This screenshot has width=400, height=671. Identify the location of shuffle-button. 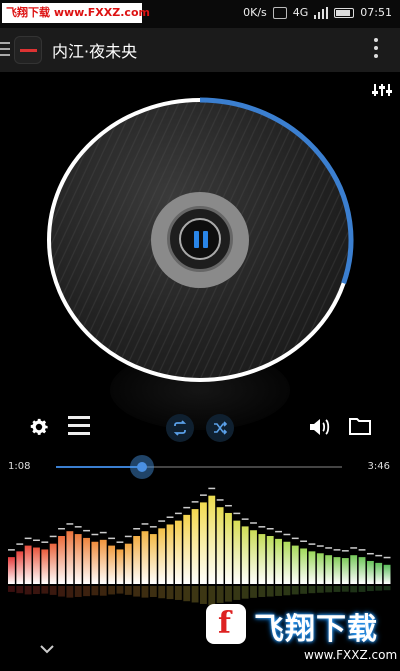
(220, 428).